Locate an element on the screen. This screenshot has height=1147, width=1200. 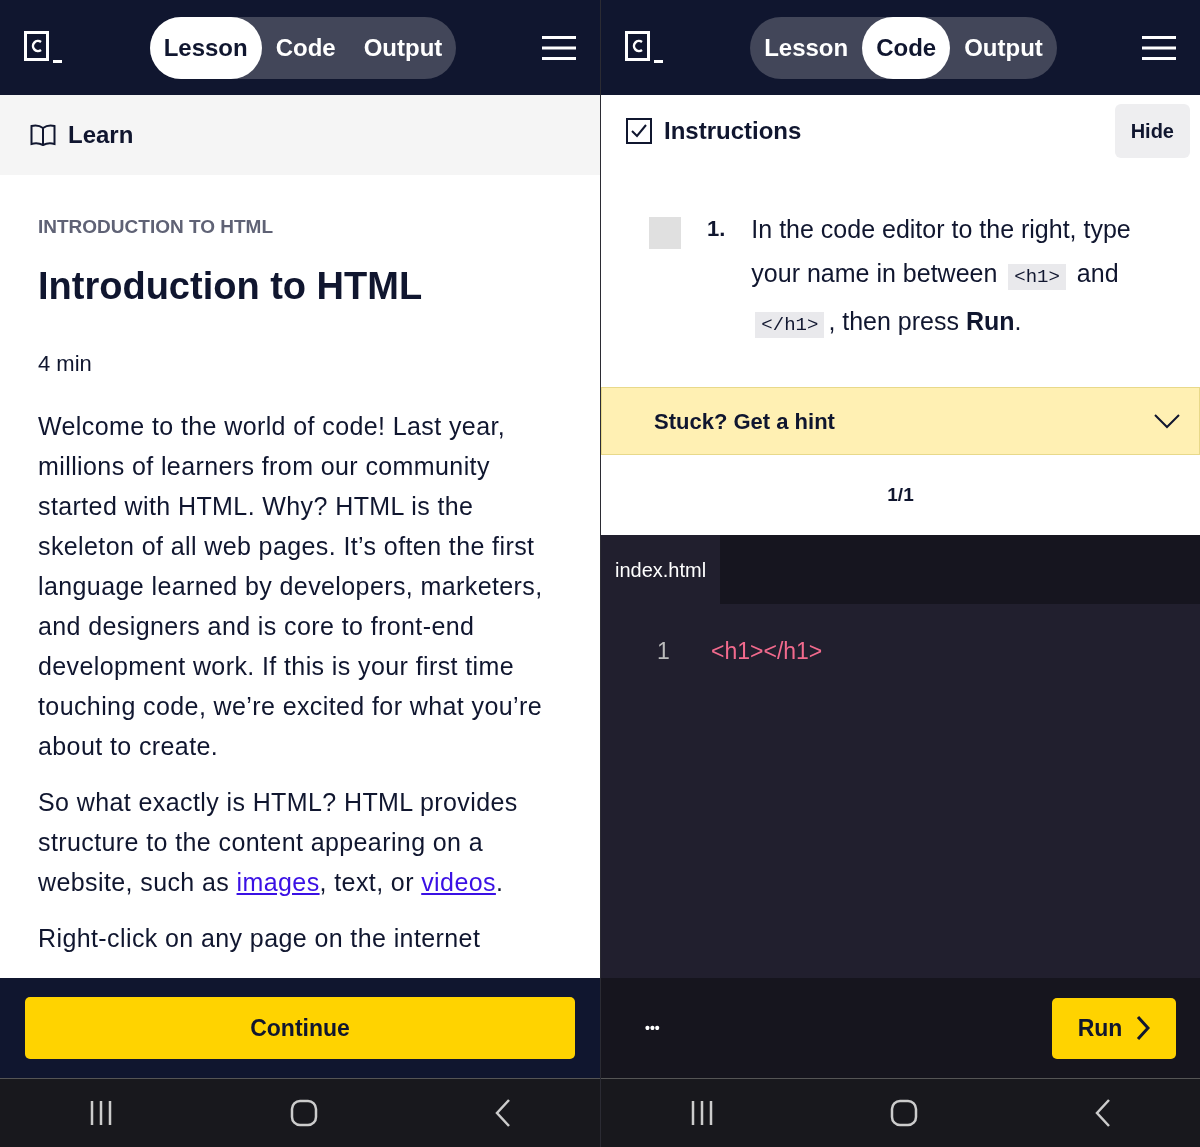
text-link: images is located at coordinates (278, 882).